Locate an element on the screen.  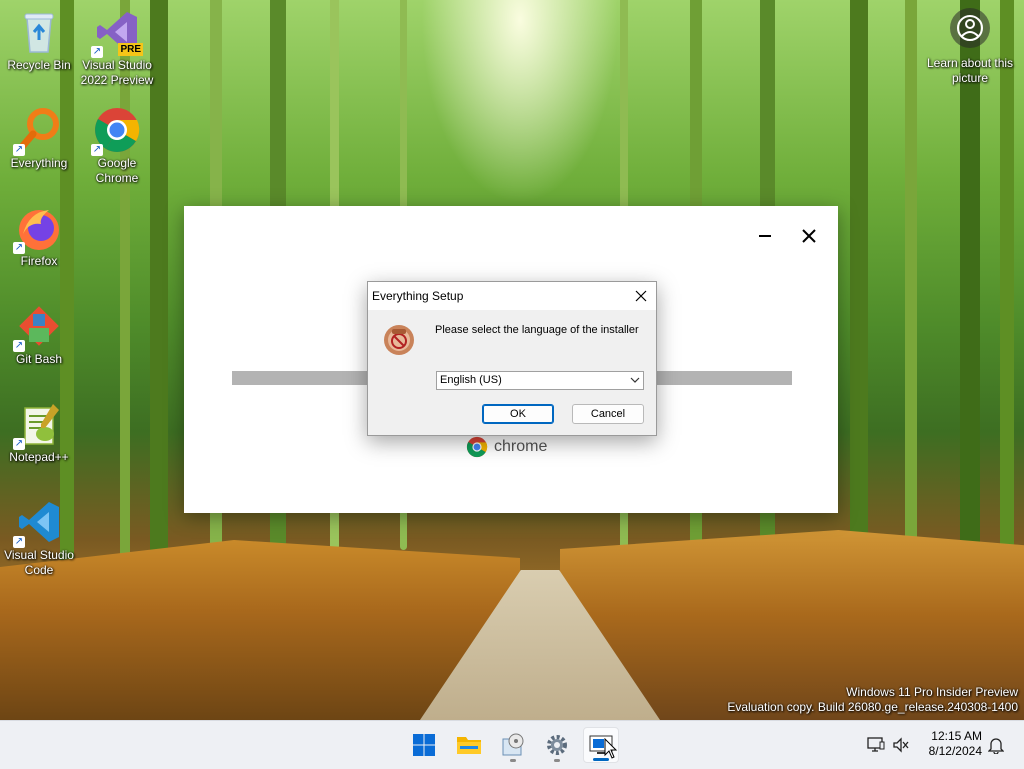
learn-about-label: Learn about this picture is located at coordinates (970, 70).